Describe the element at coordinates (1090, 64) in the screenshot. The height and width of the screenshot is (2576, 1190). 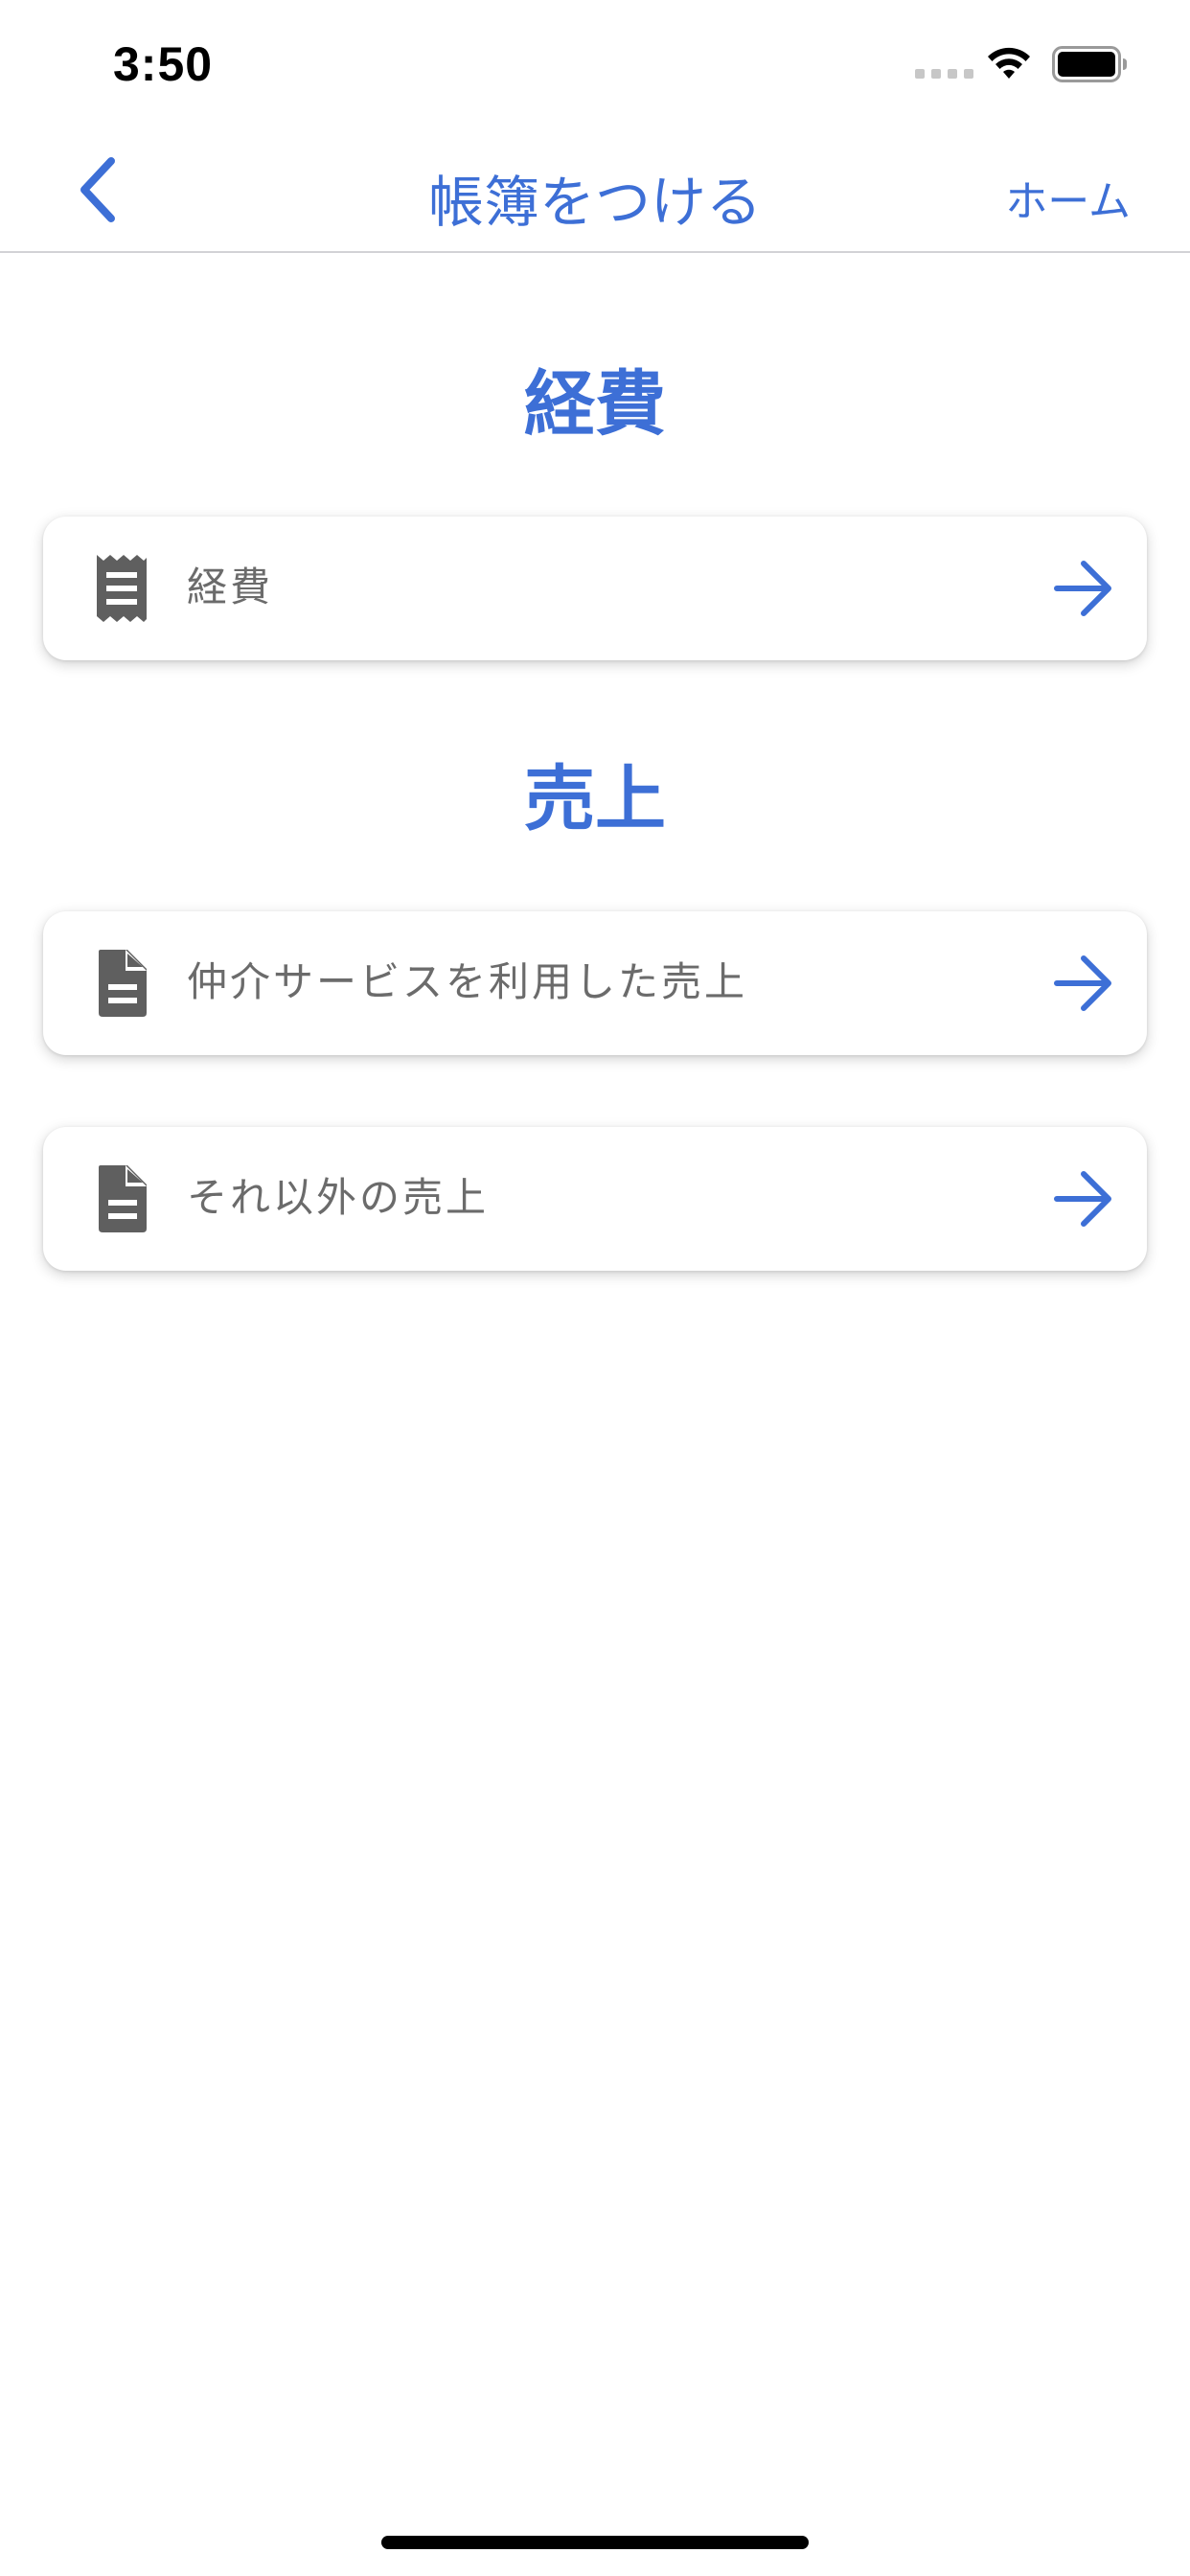
I see `battery-icon` at that location.